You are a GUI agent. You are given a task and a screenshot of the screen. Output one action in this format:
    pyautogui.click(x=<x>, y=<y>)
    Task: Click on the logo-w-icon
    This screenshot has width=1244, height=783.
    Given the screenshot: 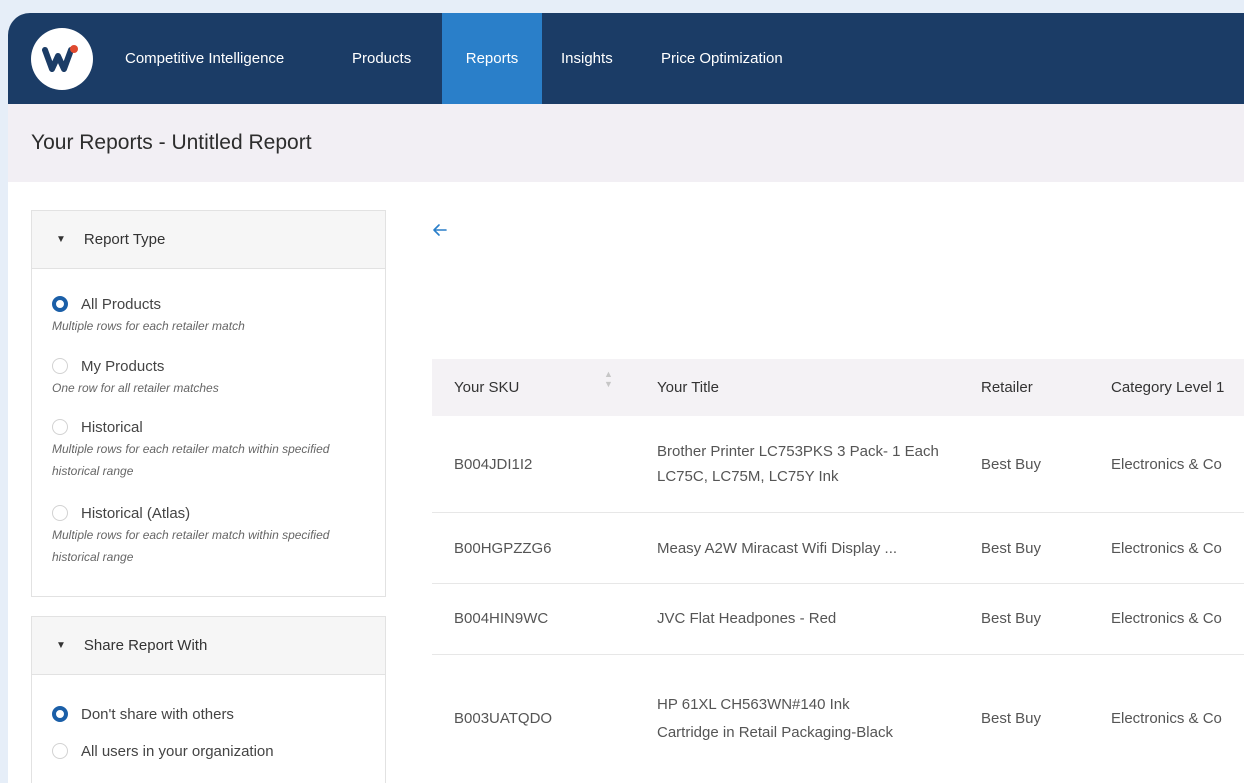 What is the action you would take?
    pyautogui.click(x=60, y=58)
    